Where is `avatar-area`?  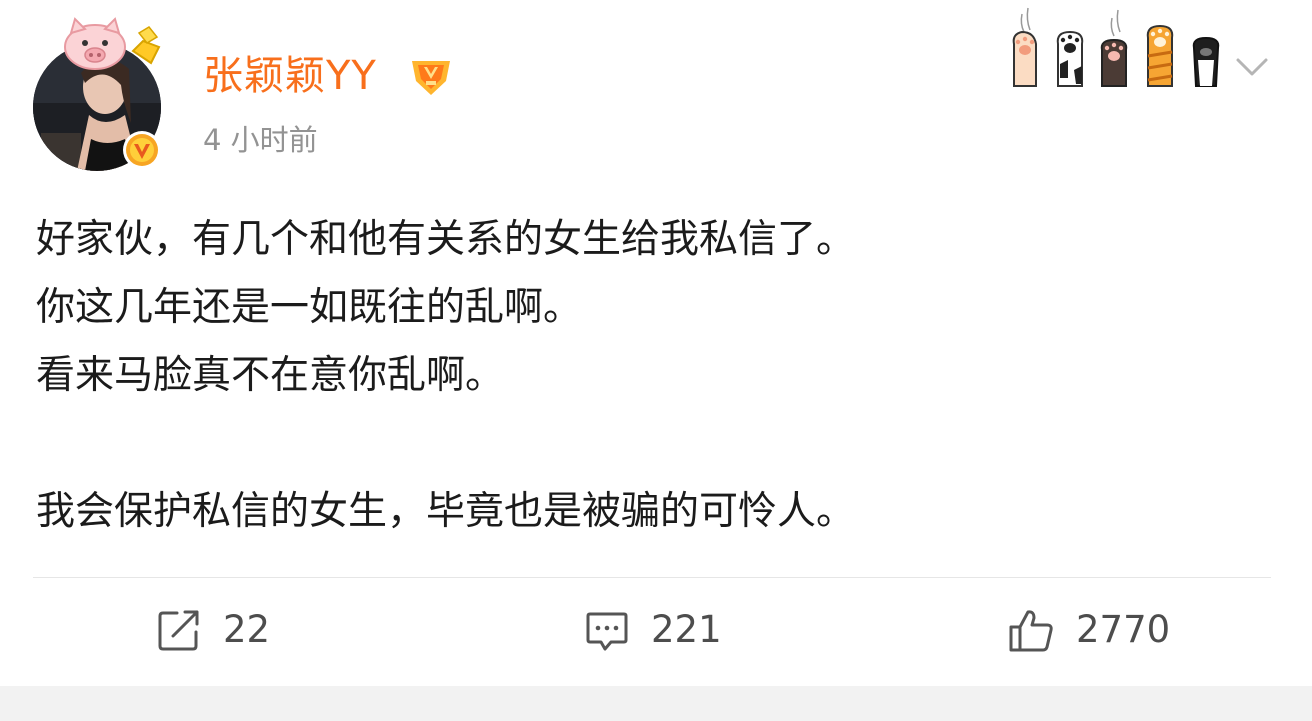 avatar-area is located at coordinates (100, 94).